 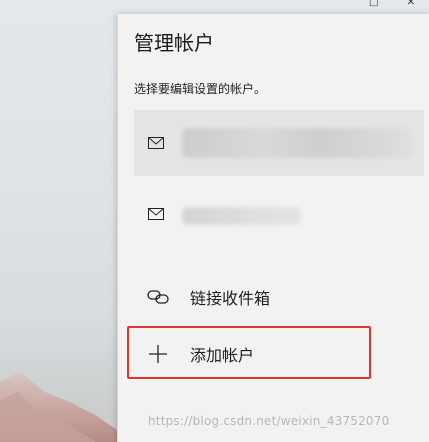 What do you see at coordinates (274, 297) in the screenshot?
I see `link-inbox-button: 链接收件箱` at bounding box center [274, 297].